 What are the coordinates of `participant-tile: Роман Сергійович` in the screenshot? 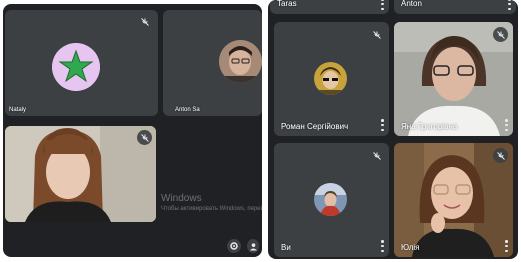 It's located at (331, 79).